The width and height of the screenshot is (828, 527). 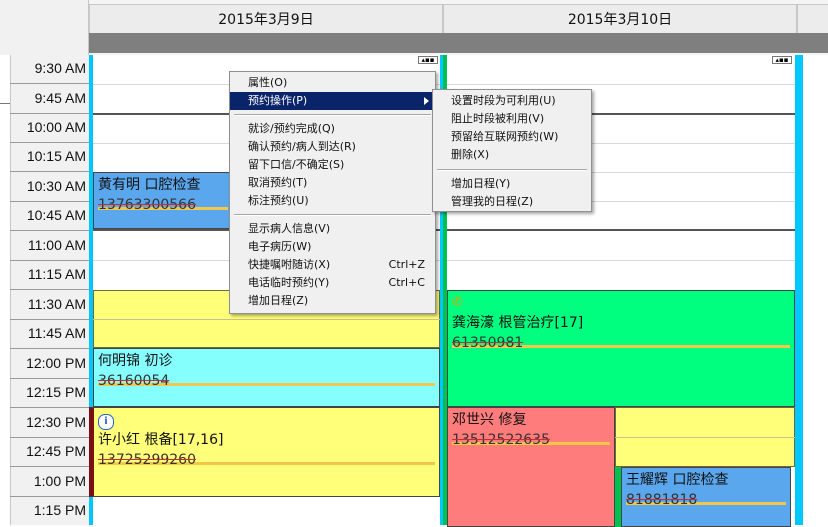 What do you see at coordinates (56, 392) in the screenshot?
I see `time-label: 12:15 PM` at bounding box center [56, 392].